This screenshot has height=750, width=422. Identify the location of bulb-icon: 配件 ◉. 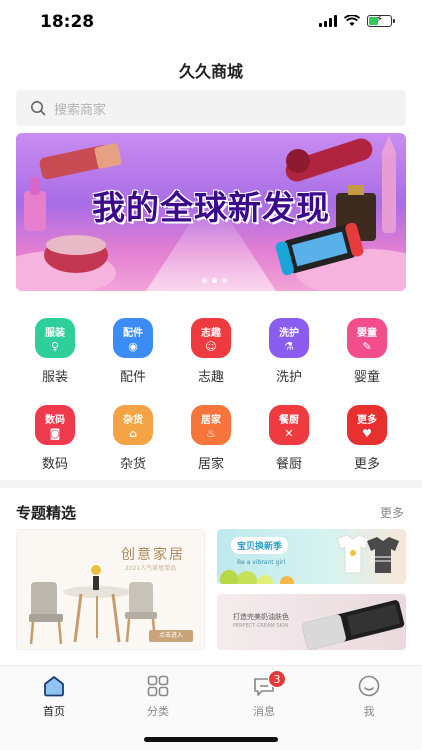
(133, 338).